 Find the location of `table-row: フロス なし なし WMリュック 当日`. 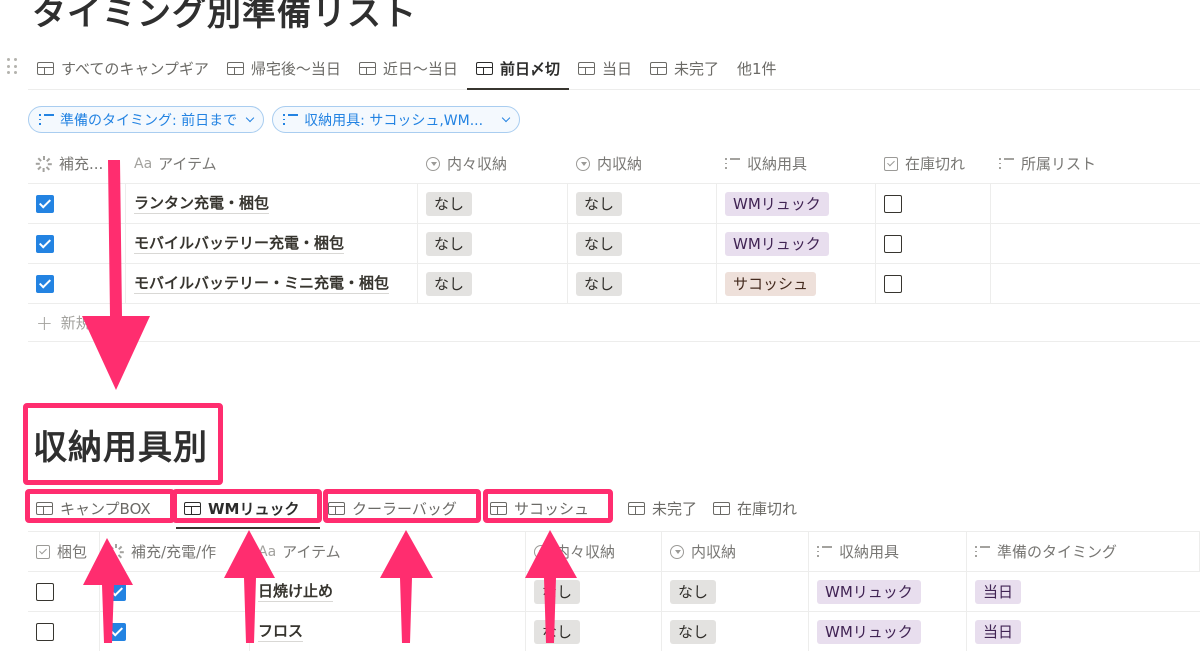

table-row: フロス なし なし WMリュック 当日 is located at coordinates (614, 631).